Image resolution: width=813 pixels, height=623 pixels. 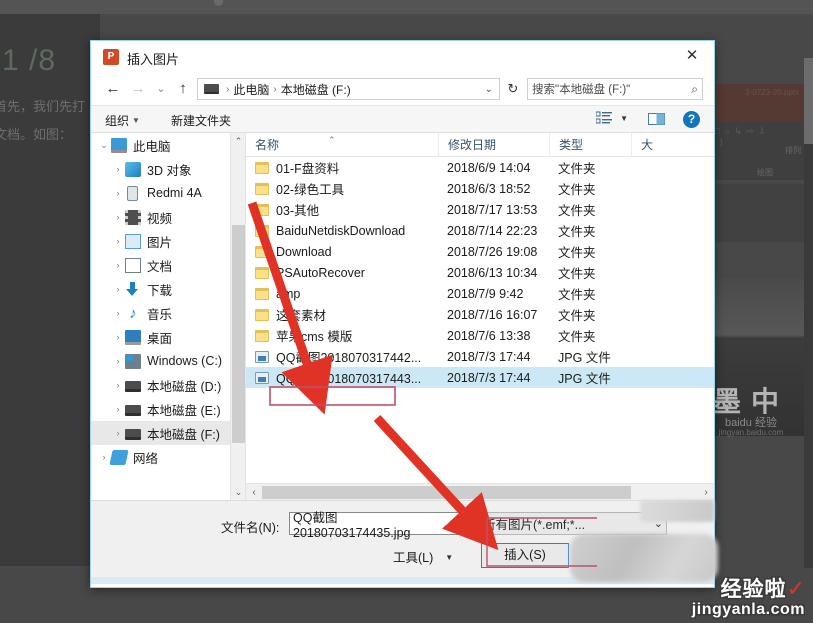 I want to click on new-folder-button: 新建文件夹, so click(x=201, y=120).